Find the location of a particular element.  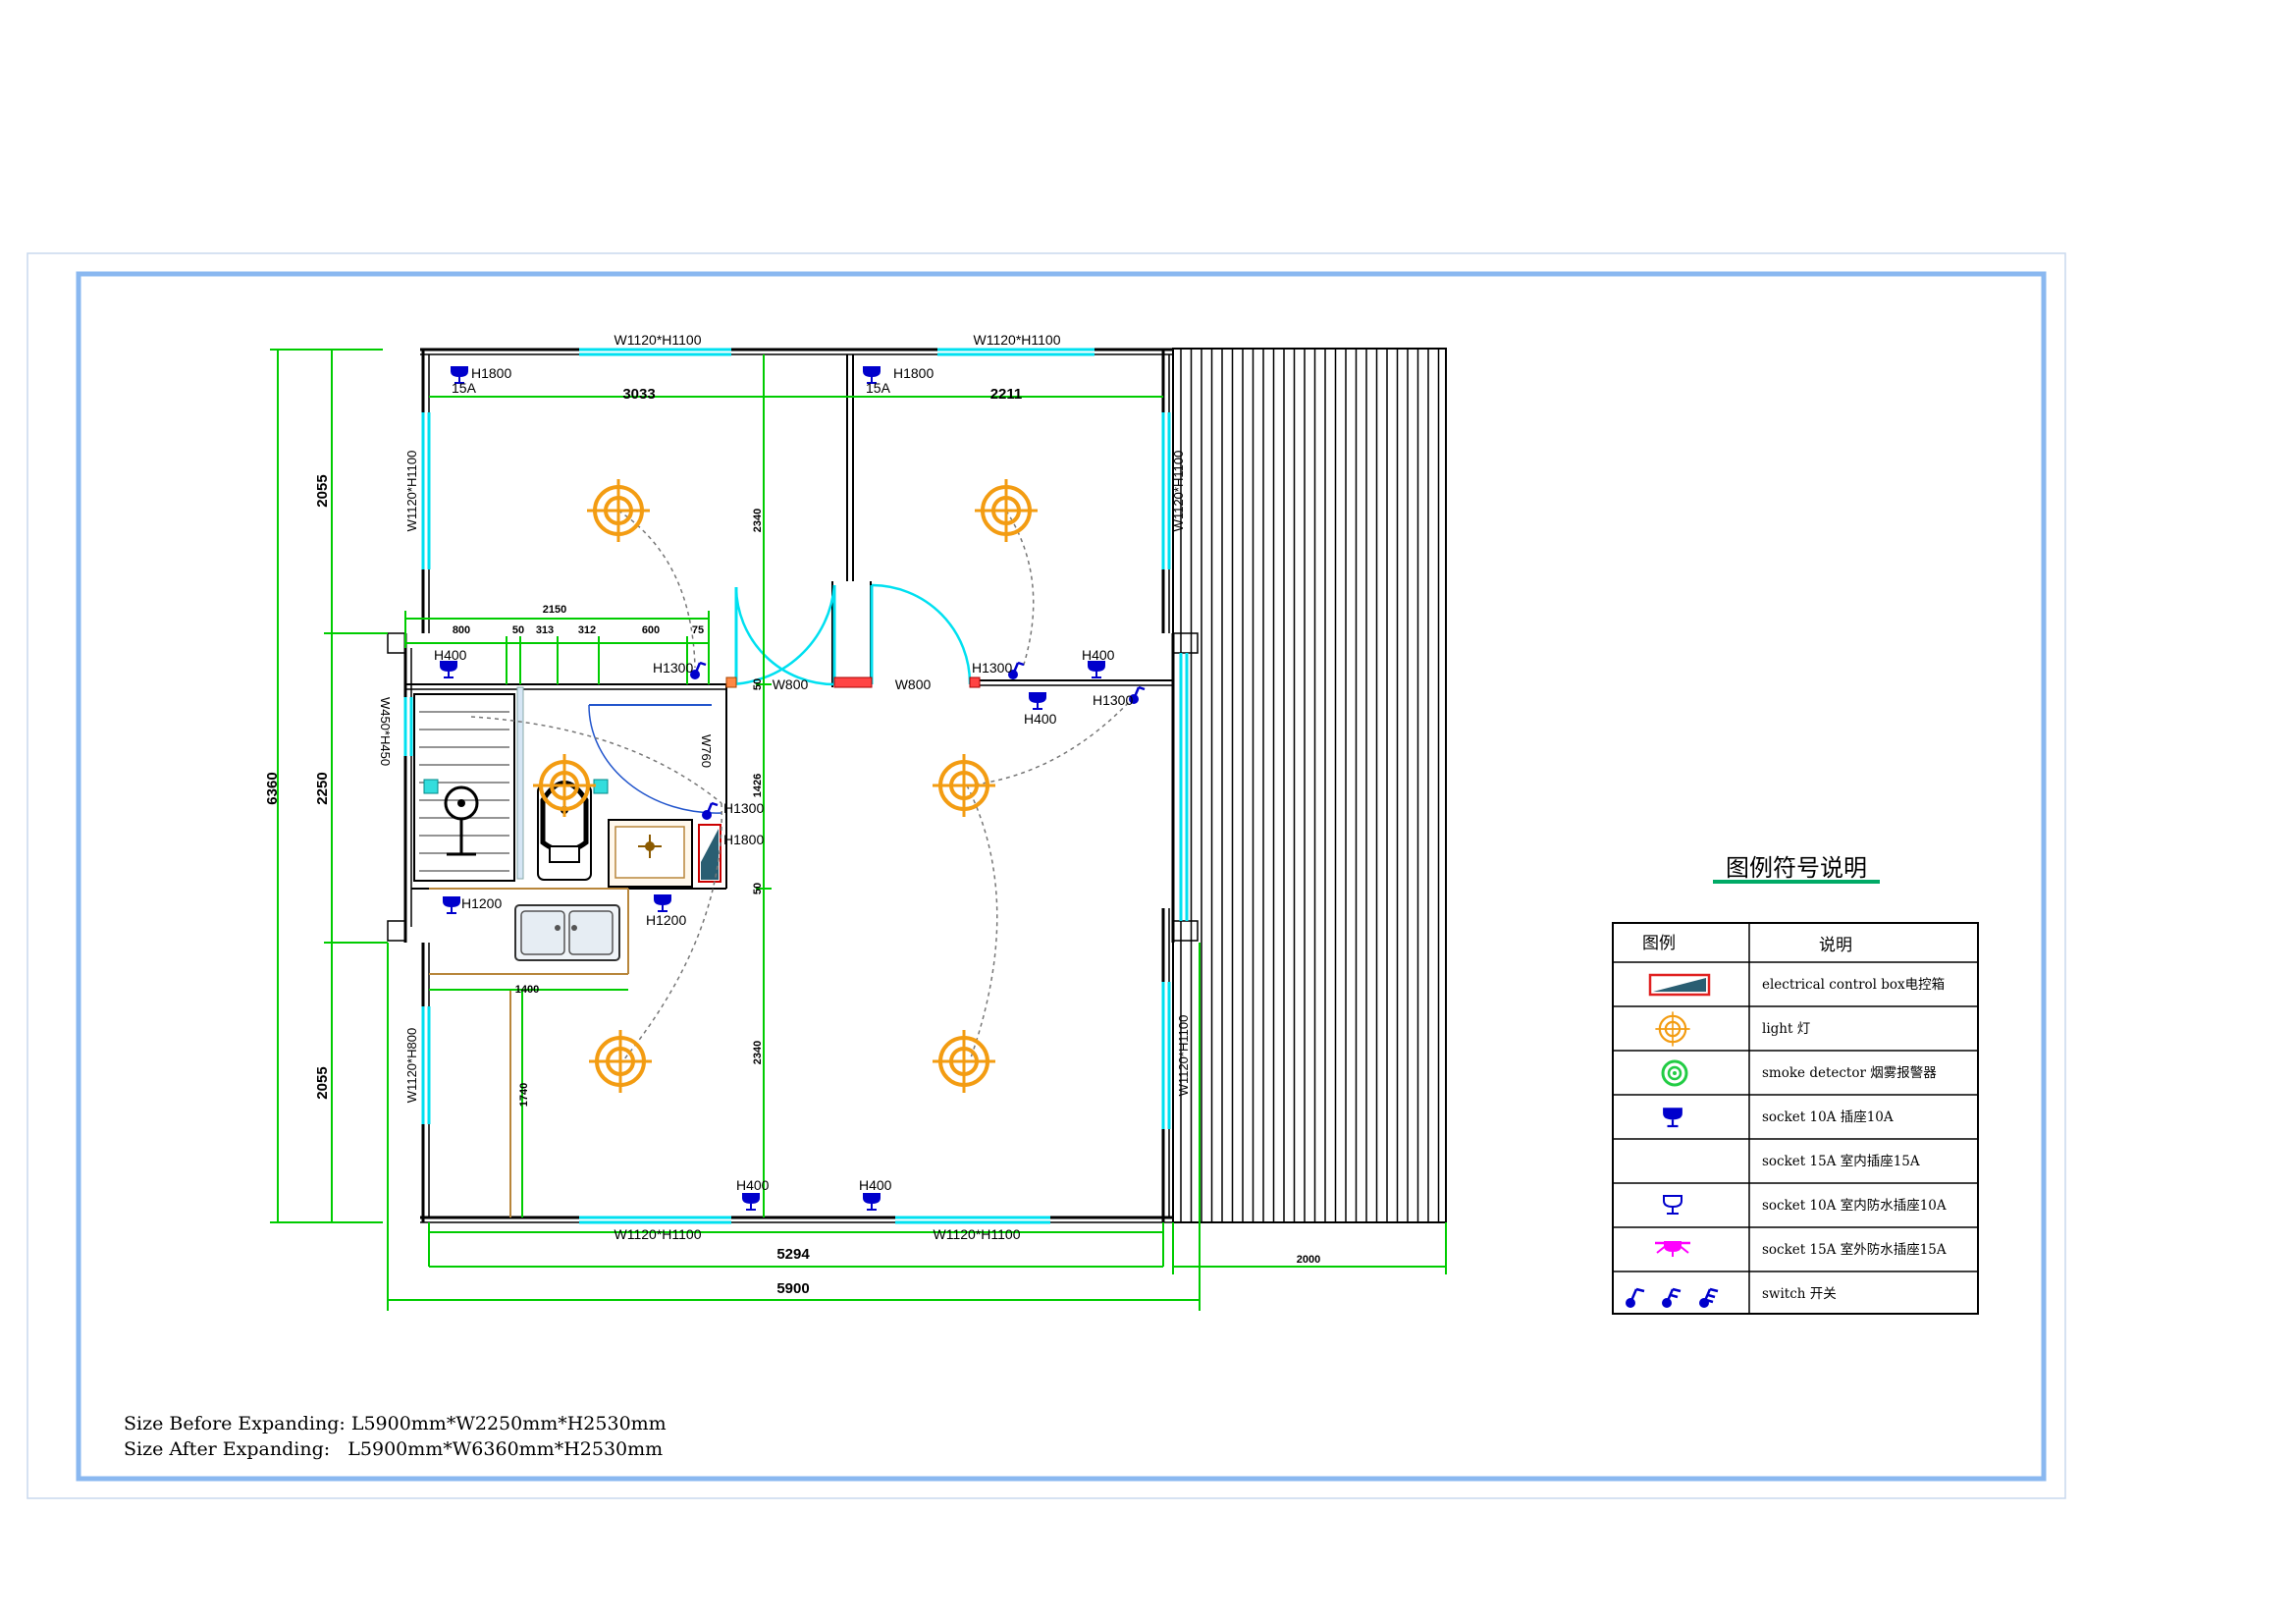

legend-row-desc: light 灯 is located at coordinates (1786, 1029).